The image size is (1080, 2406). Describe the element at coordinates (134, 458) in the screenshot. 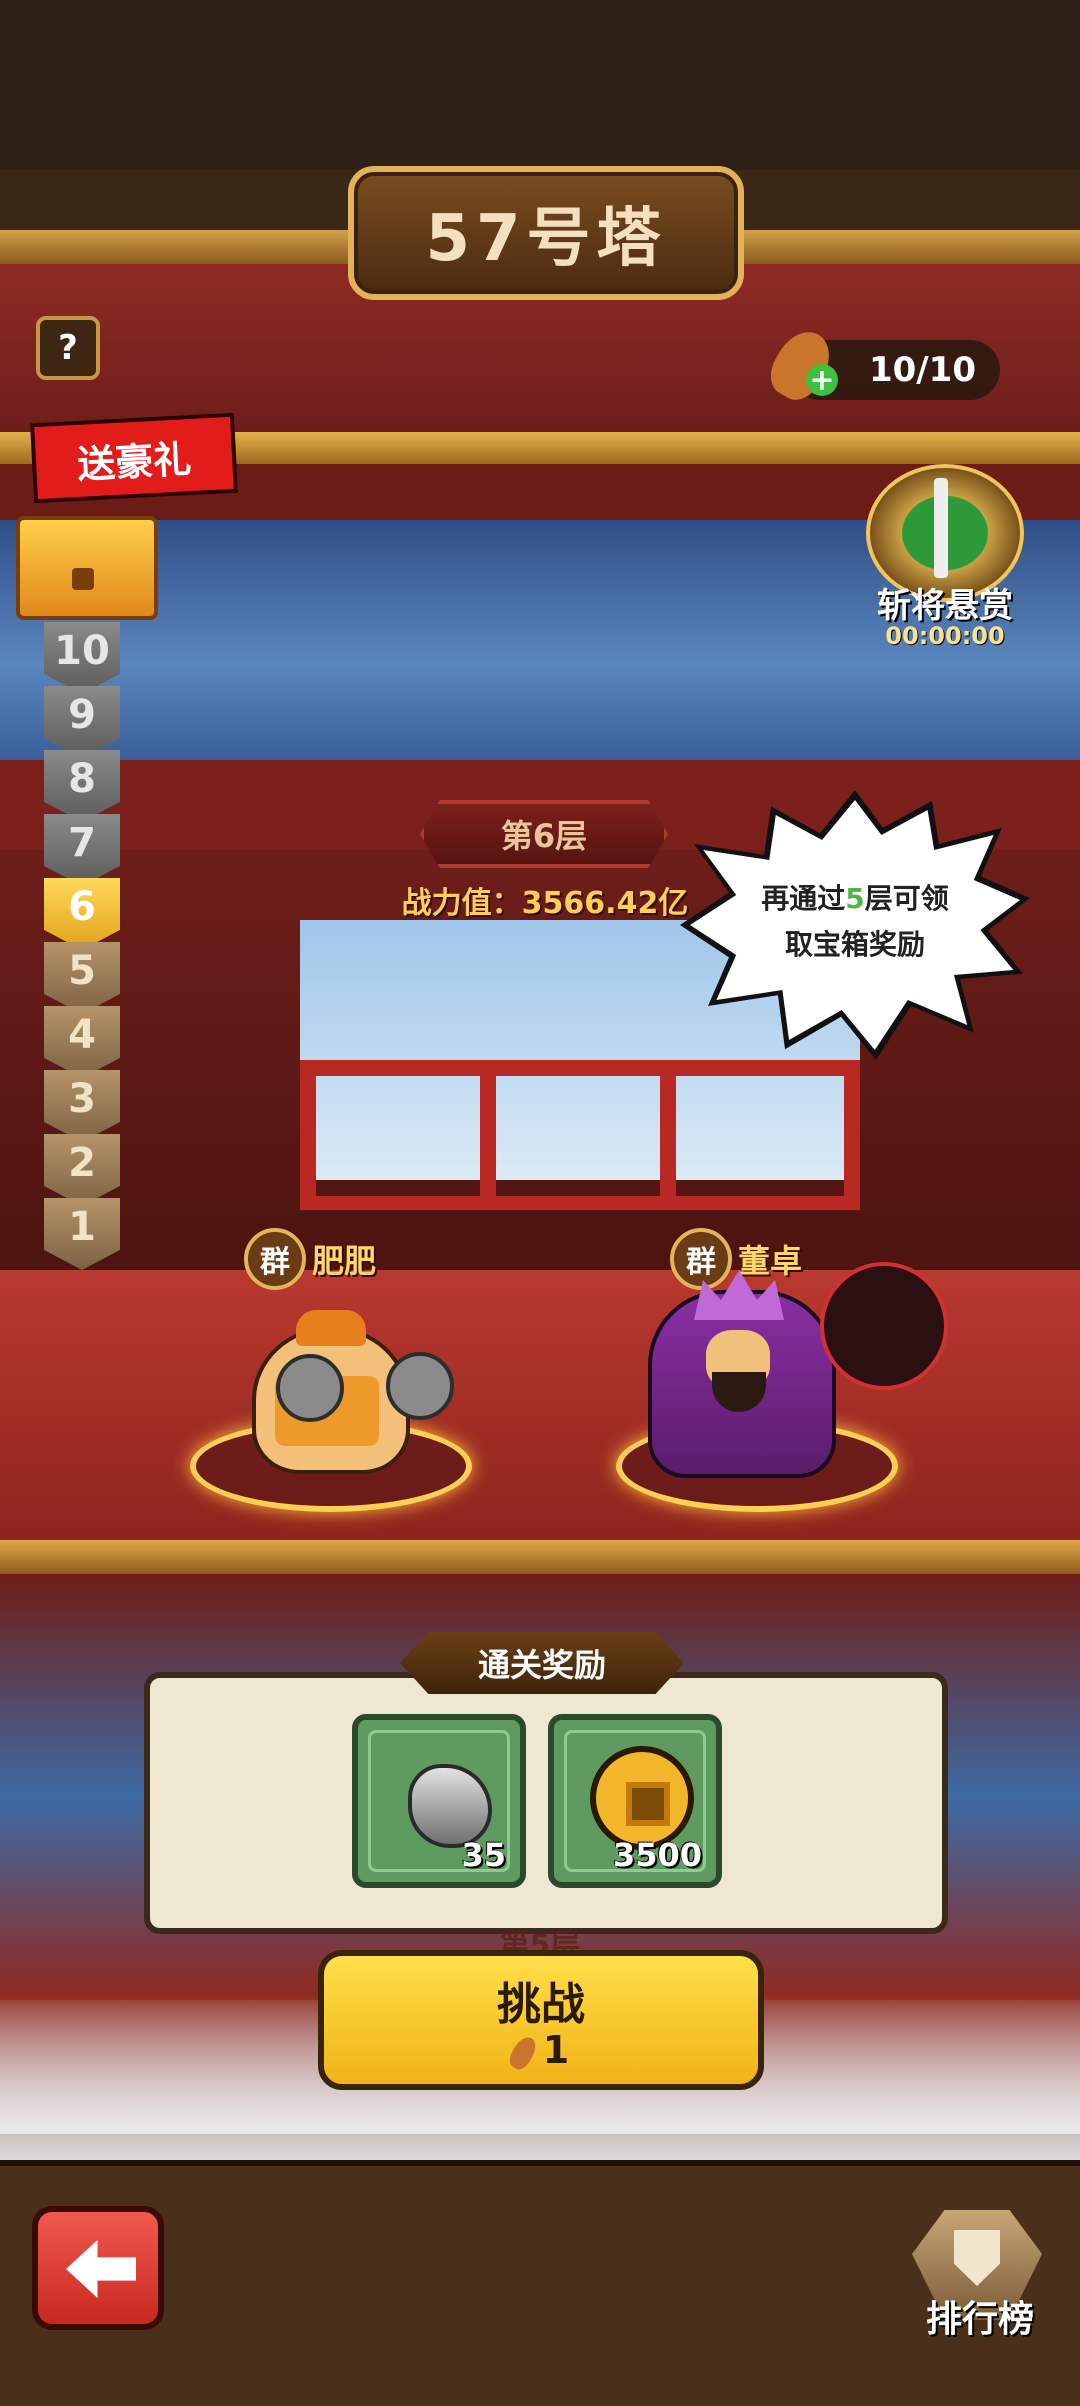

I see `gift-banner: 送豪礼` at that location.